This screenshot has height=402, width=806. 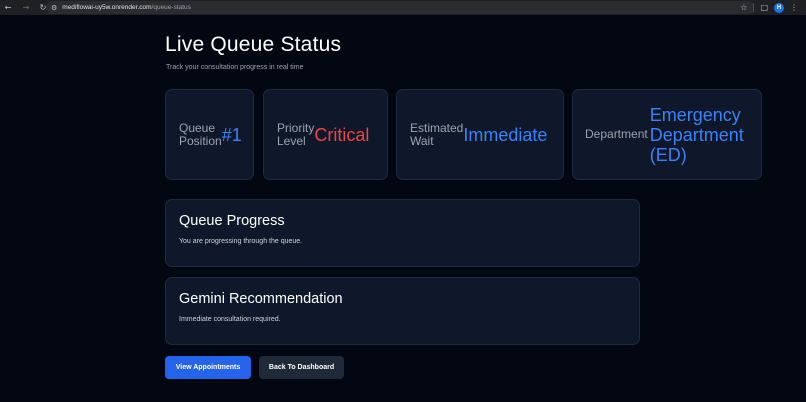 What do you see at coordinates (231, 134) in the screenshot?
I see `queue-position-value: #1` at bounding box center [231, 134].